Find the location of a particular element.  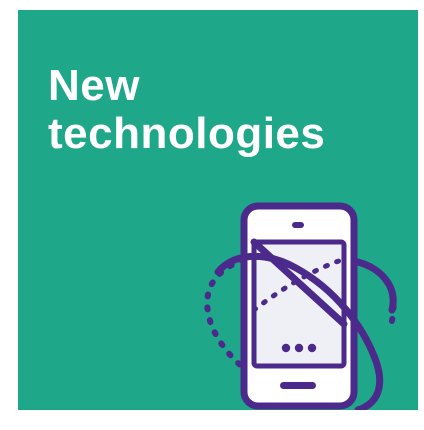

home-bar is located at coordinates (298, 385).